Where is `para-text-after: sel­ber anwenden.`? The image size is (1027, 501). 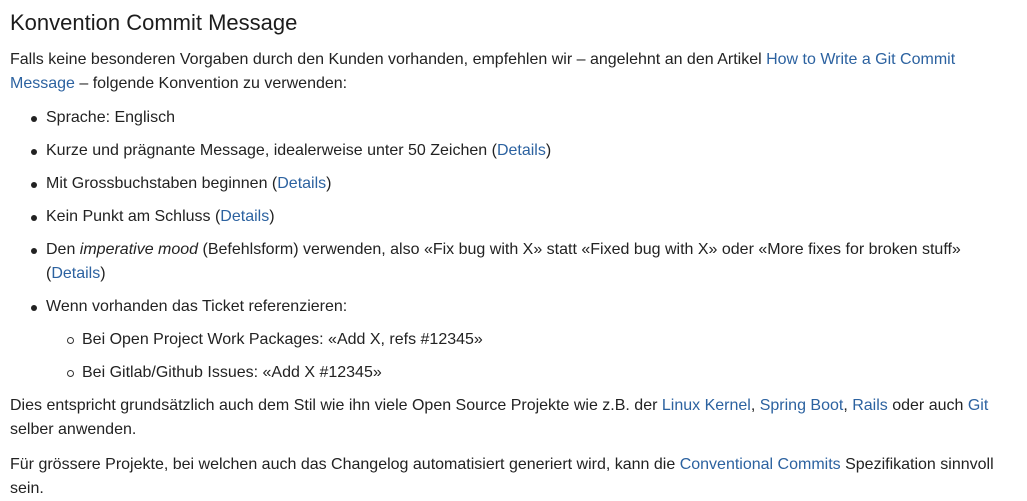 para-text-after: sel­ber anwenden. is located at coordinates (73, 429).